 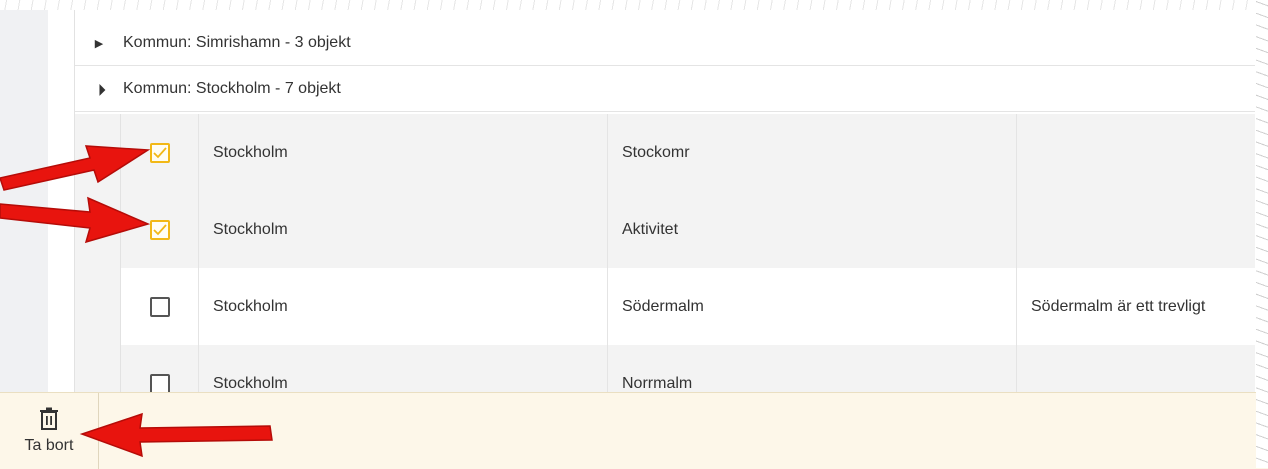 What do you see at coordinates (99, 43) in the screenshot?
I see `caret-right-icon: ▶` at bounding box center [99, 43].